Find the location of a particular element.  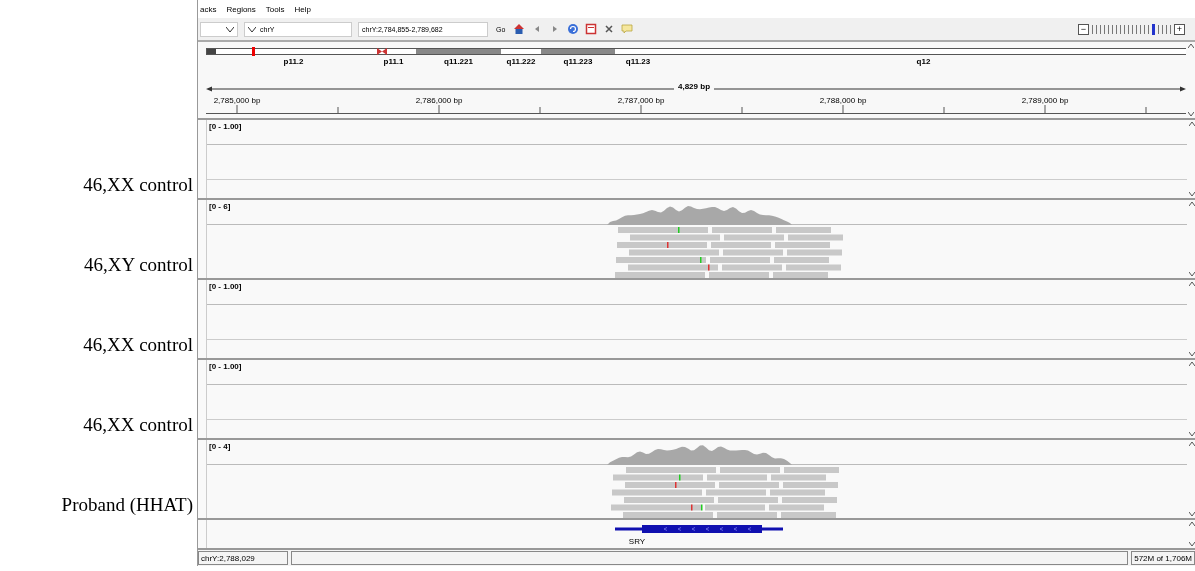

zoom-slider-thumb is located at coordinates (1153, 29).